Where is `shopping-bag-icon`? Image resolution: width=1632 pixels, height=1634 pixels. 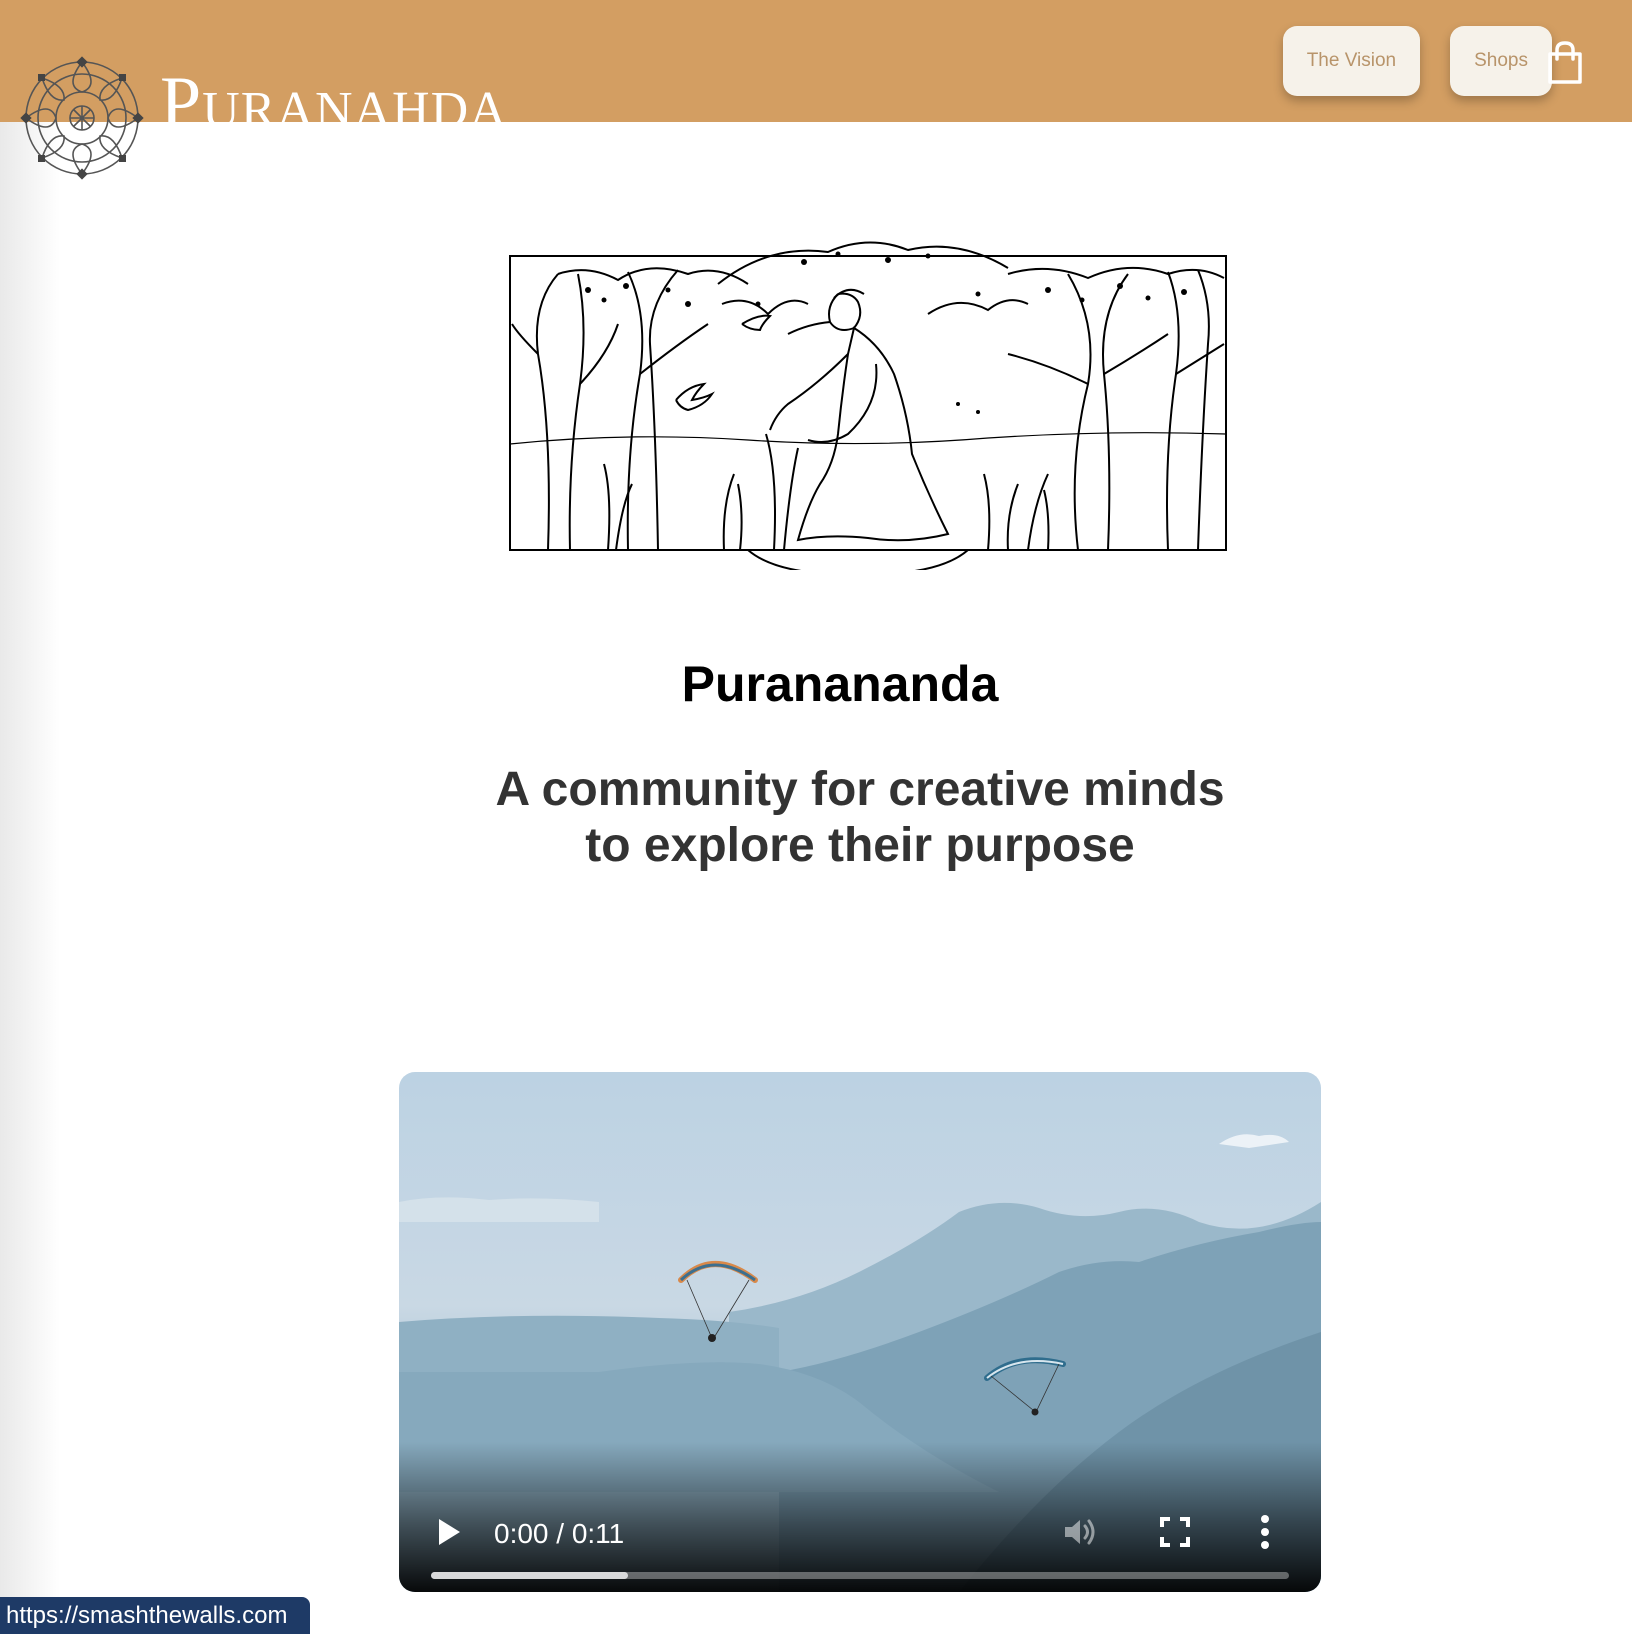 shopping-bag-icon is located at coordinates (1565, 63).